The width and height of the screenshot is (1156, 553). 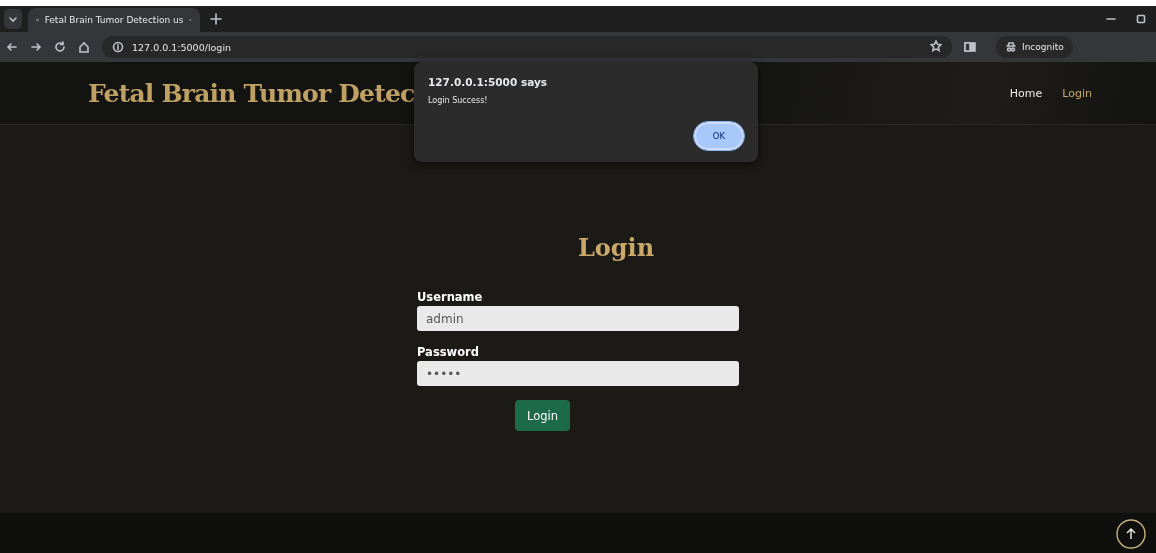 I want to click on info-icon, so click(x=118, y=47).